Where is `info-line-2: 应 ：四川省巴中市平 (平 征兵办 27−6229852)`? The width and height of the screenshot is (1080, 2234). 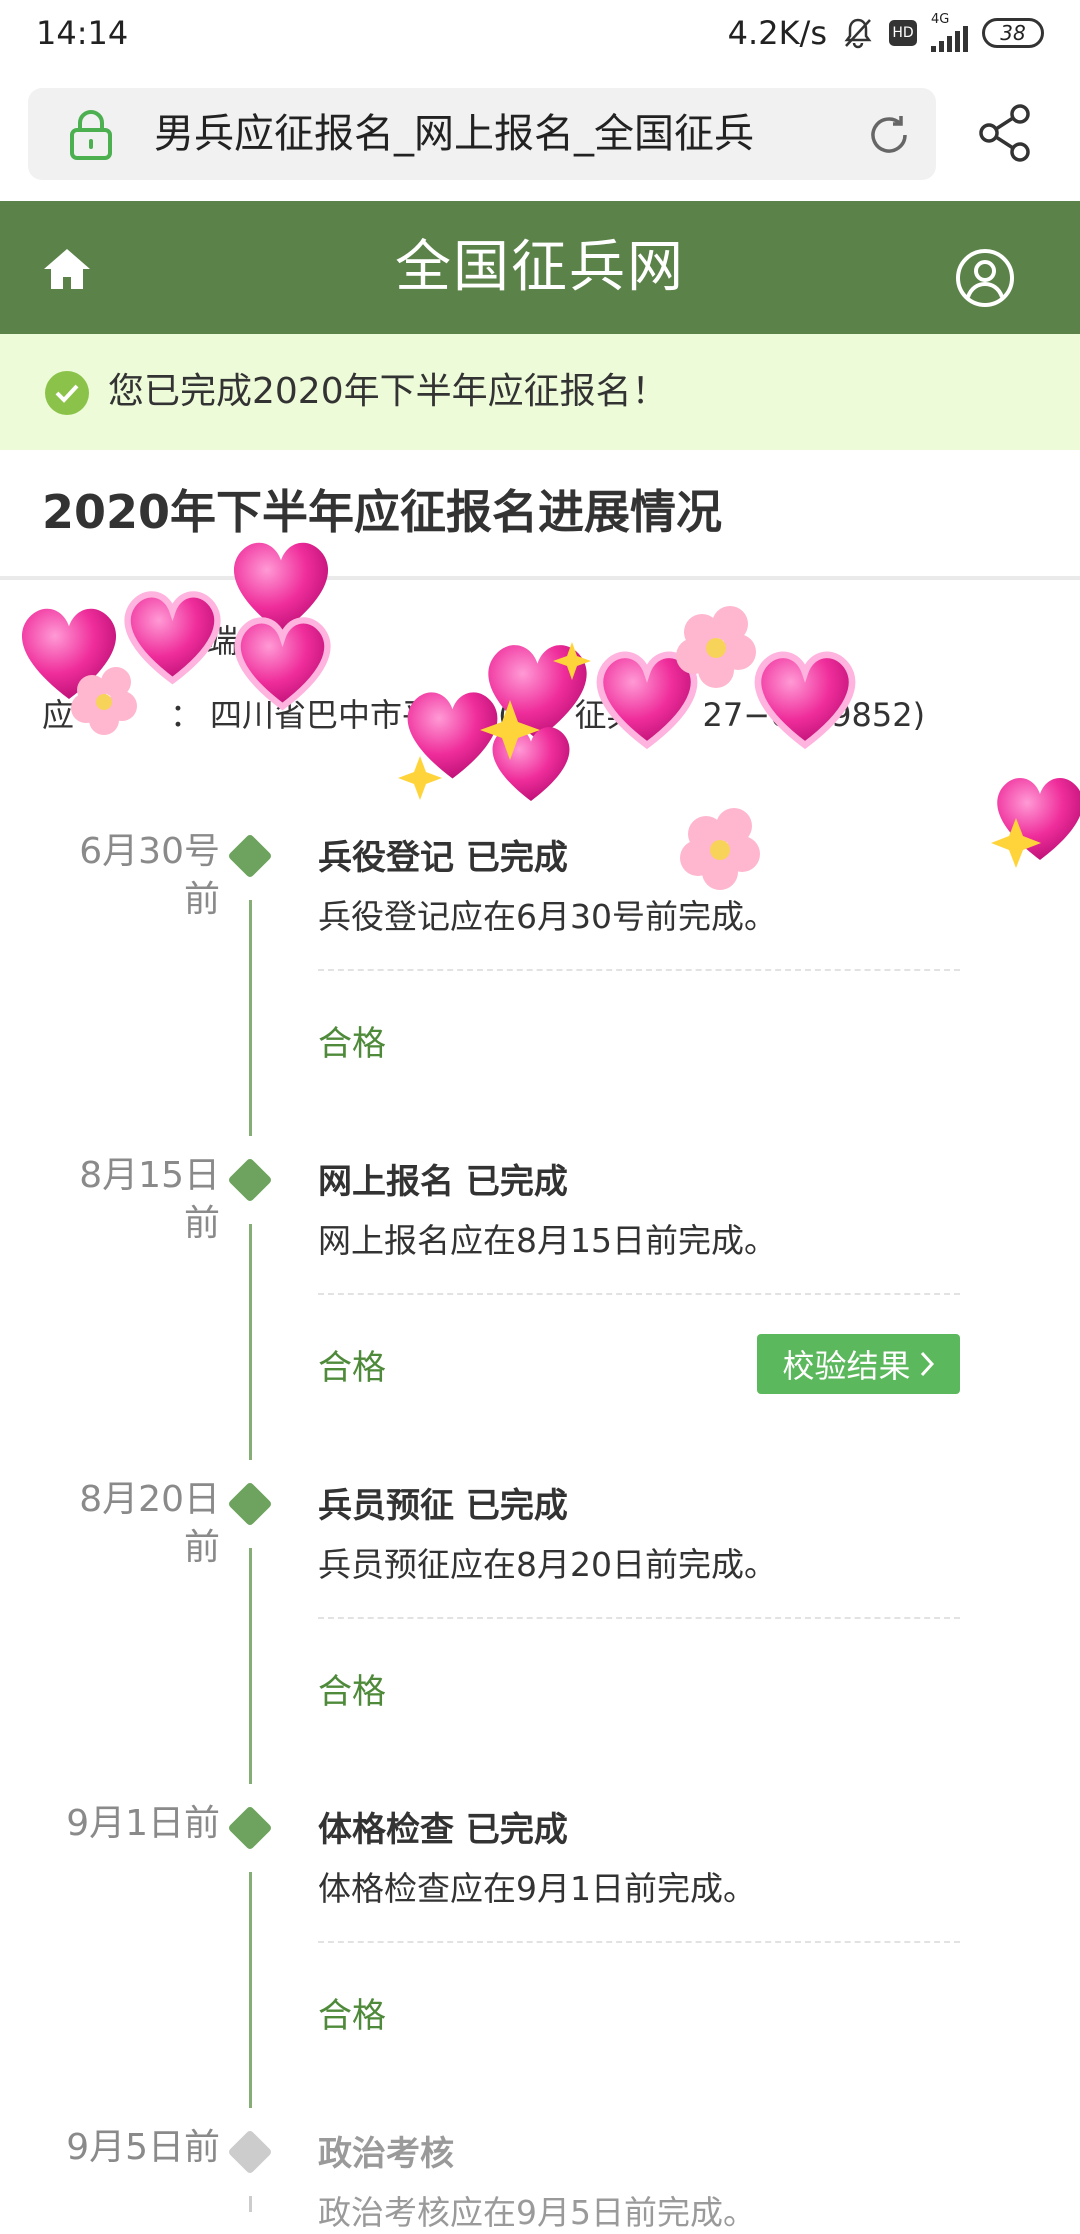 info-line-2: 应 ：四川省巴中市平 (平 征兵办 27−6229852) is located at coordinates (483, 713).